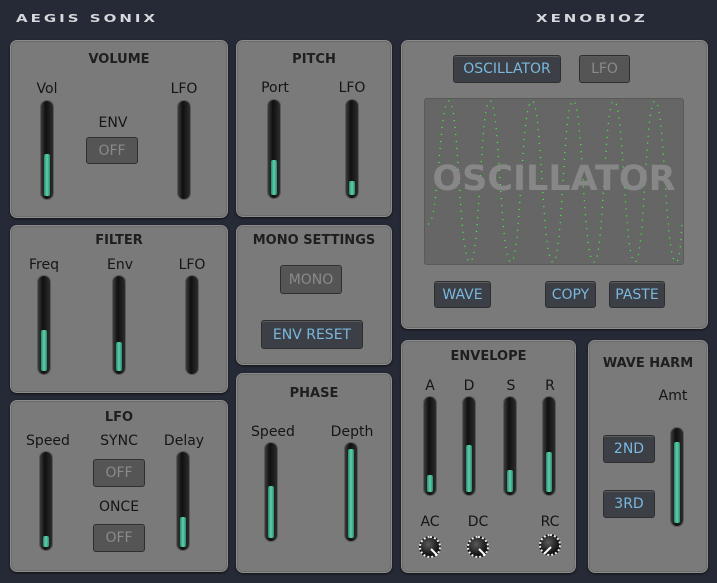  Describe the element at coordinates (469, 386) in the screenshot. I see `decay-label: D` at that location.